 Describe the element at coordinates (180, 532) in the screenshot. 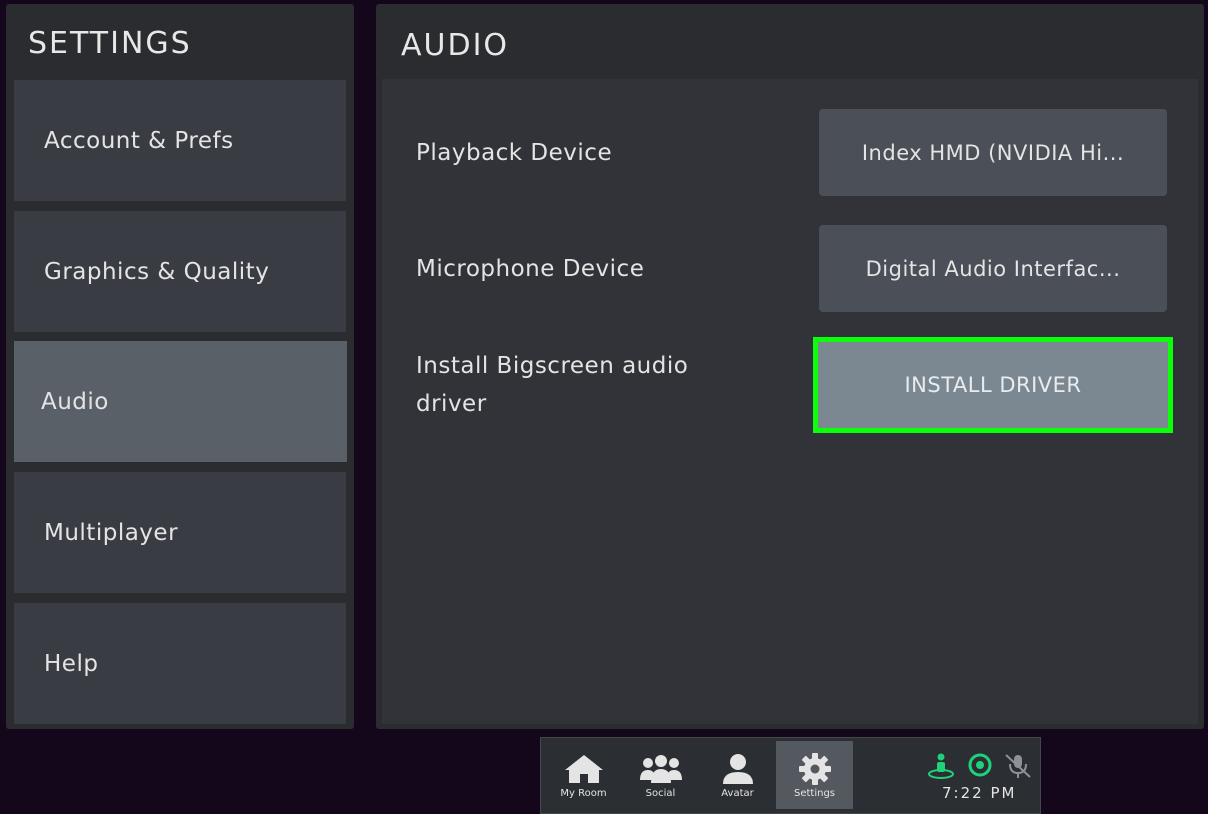

I see `sidebar-item-multiplayer: Multiplayer` at that location.